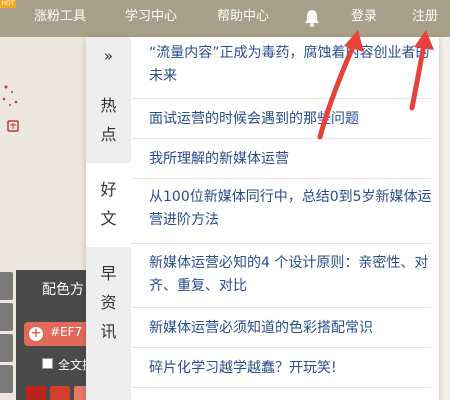 The height and width of the screenshot is (400, 450). I want to click on list-item: 碎片化学习越学越蠢？开玩笑!, so click(281, 368).